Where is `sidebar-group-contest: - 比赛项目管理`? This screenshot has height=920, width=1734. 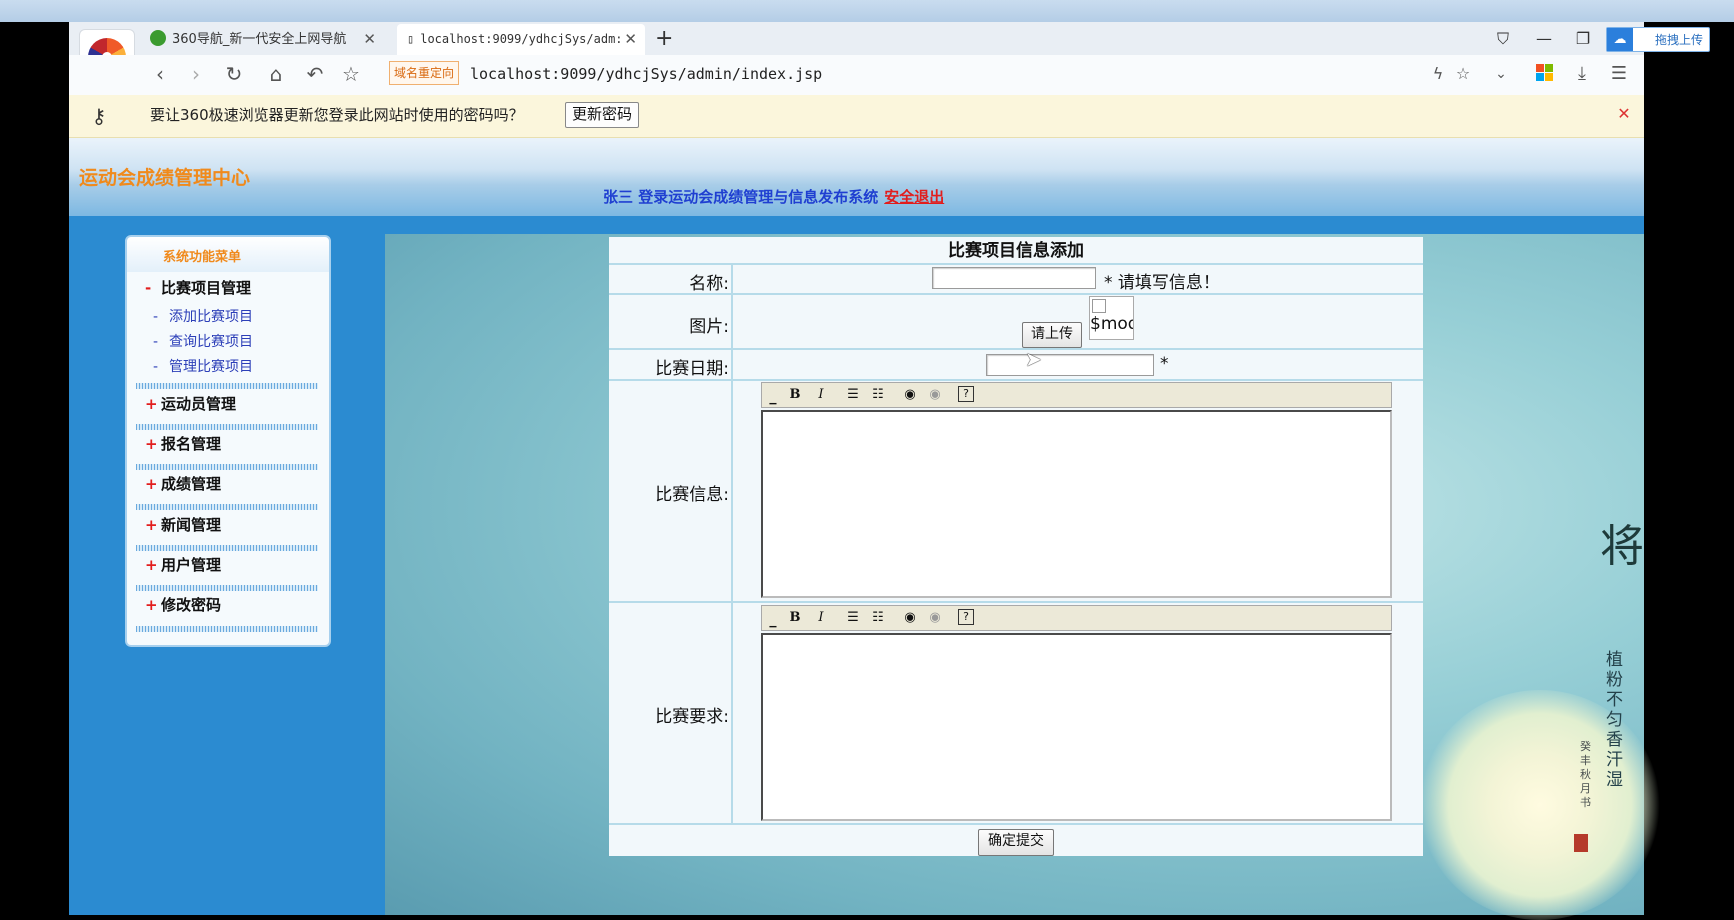
sidebar-group-contest: - 比赛项目管理 is located at coordinates (198, 287).